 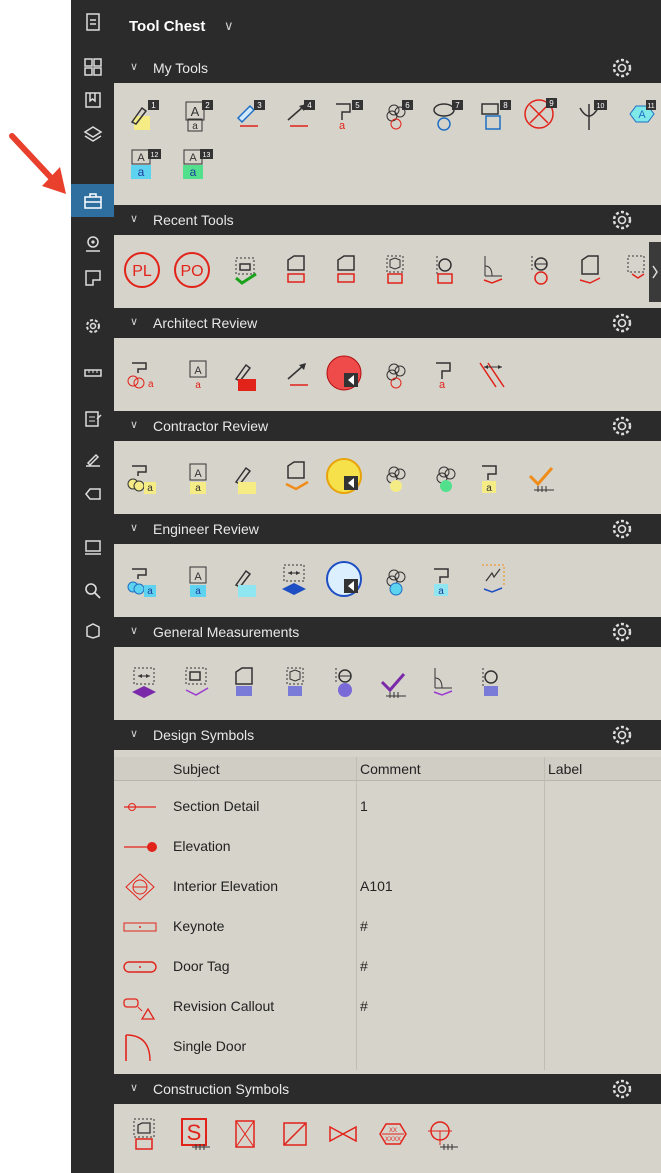 What do you see at coordinates (92, 372) in the screenshot?
I see `measure-icon` at bounding box center [92, 372].